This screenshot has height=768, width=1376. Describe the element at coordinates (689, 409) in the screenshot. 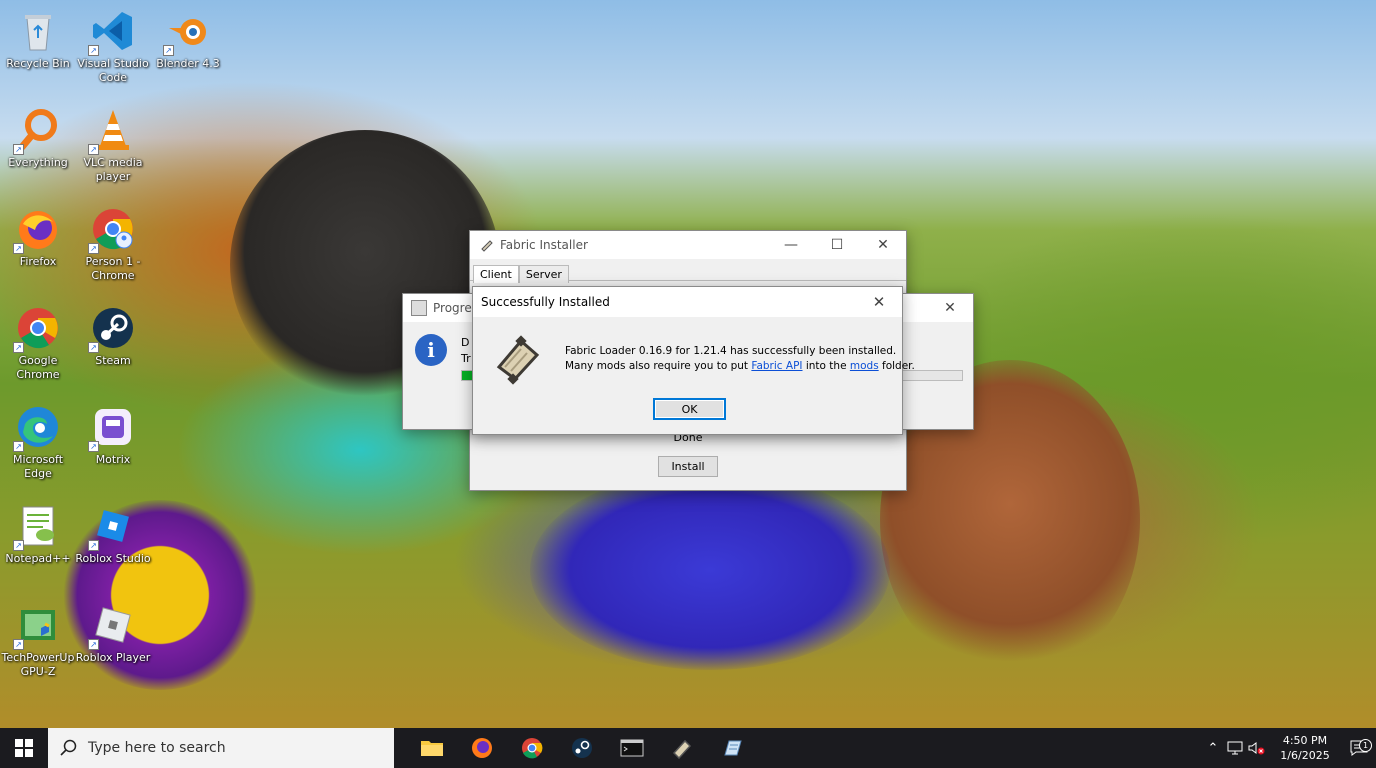

I see `ok-button: OK` at that location.